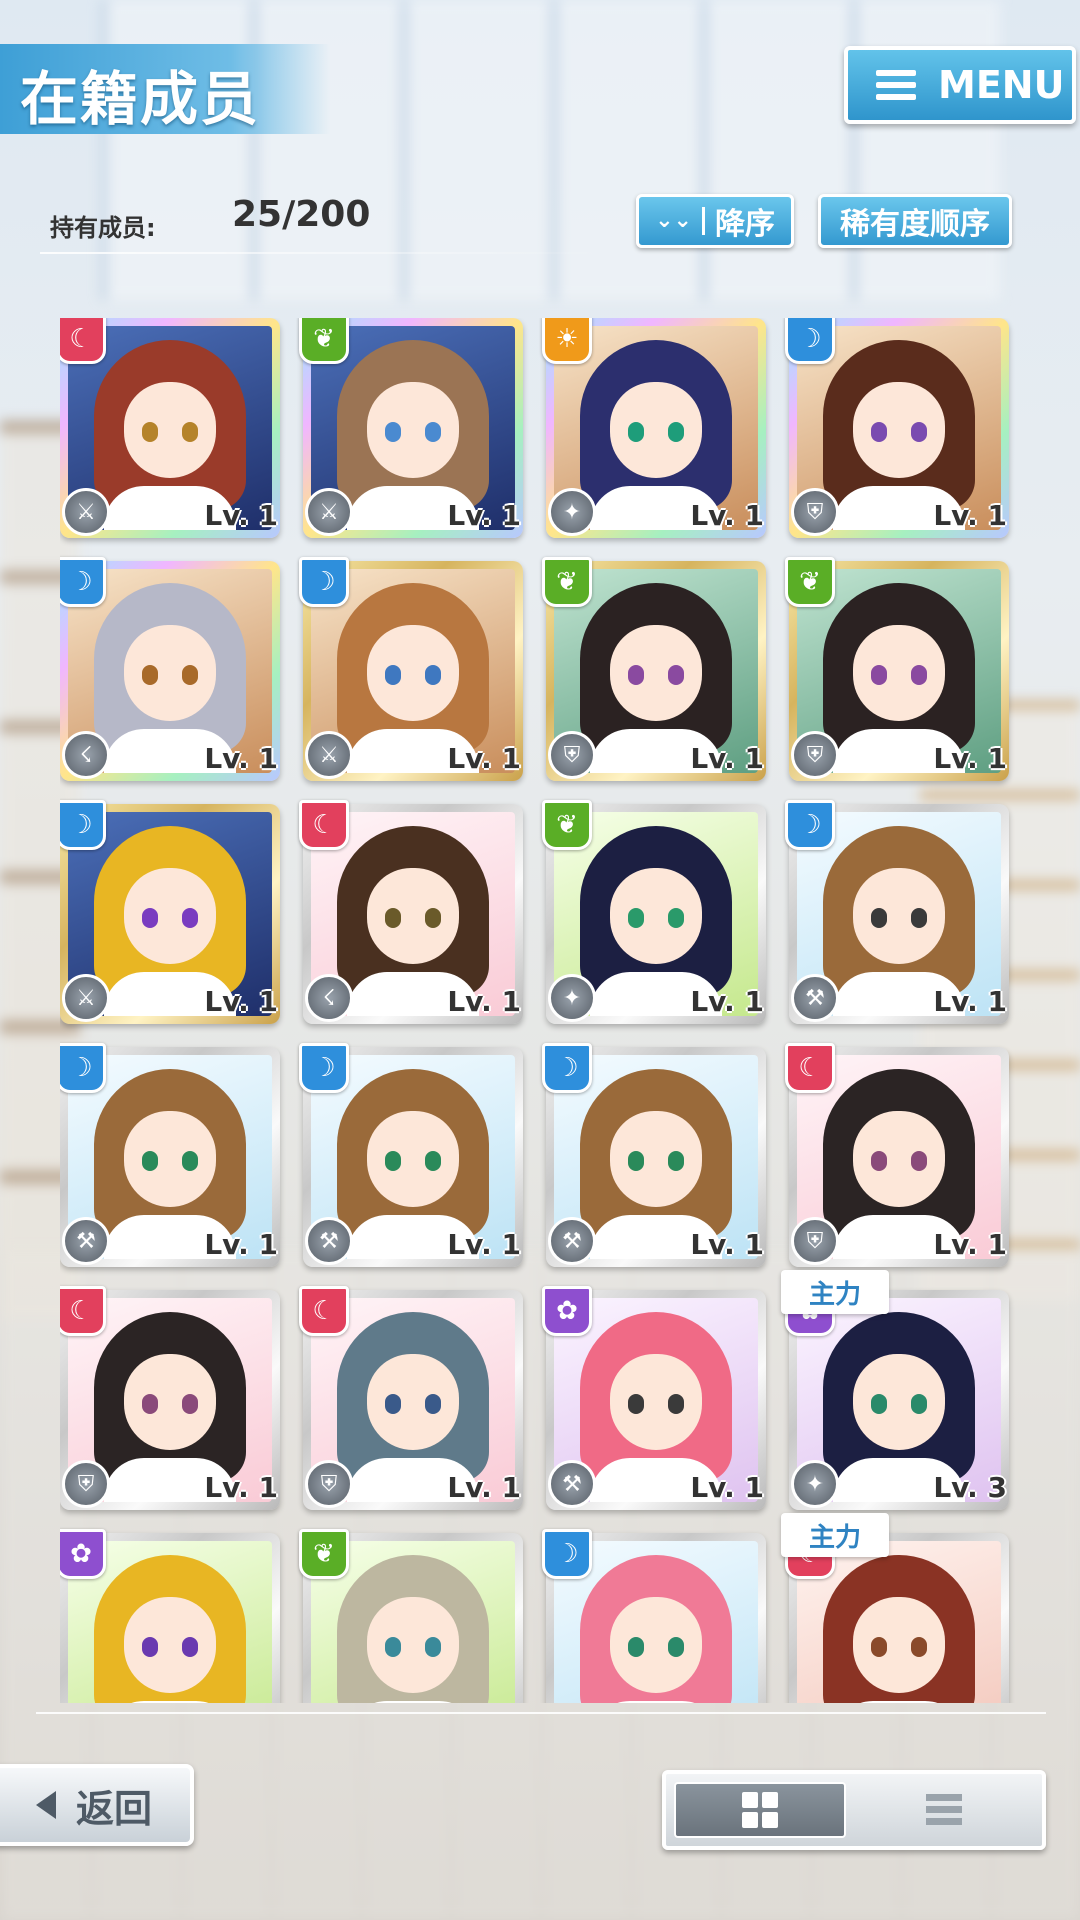 The height and width of the screenshot is (1920, 1080). What do you see at coordinates (654, 912) in the screenshot?
I see `member-card: ❦ ✦ Lv. 1` at bounding box center [654, 912].